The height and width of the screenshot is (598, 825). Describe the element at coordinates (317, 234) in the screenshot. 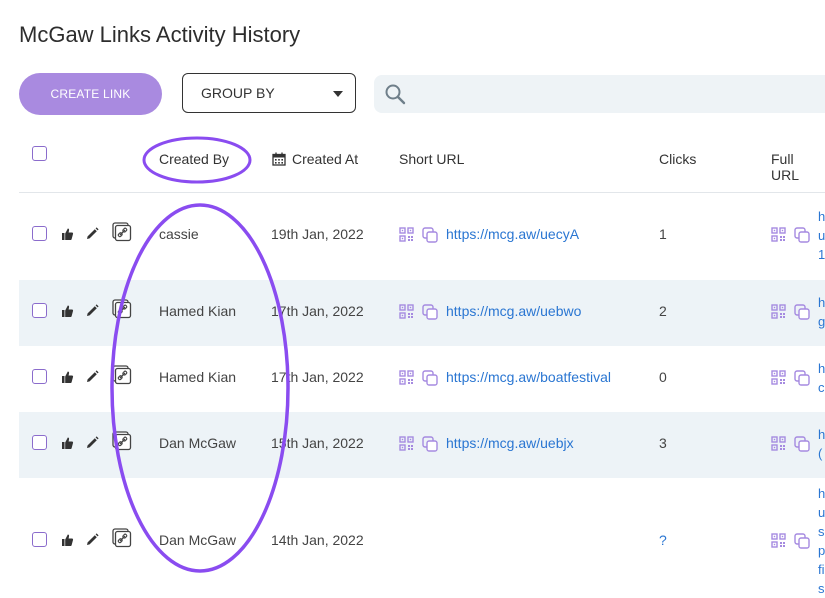

I see `created-at-cell: 19th Jan, 2022` at that location.